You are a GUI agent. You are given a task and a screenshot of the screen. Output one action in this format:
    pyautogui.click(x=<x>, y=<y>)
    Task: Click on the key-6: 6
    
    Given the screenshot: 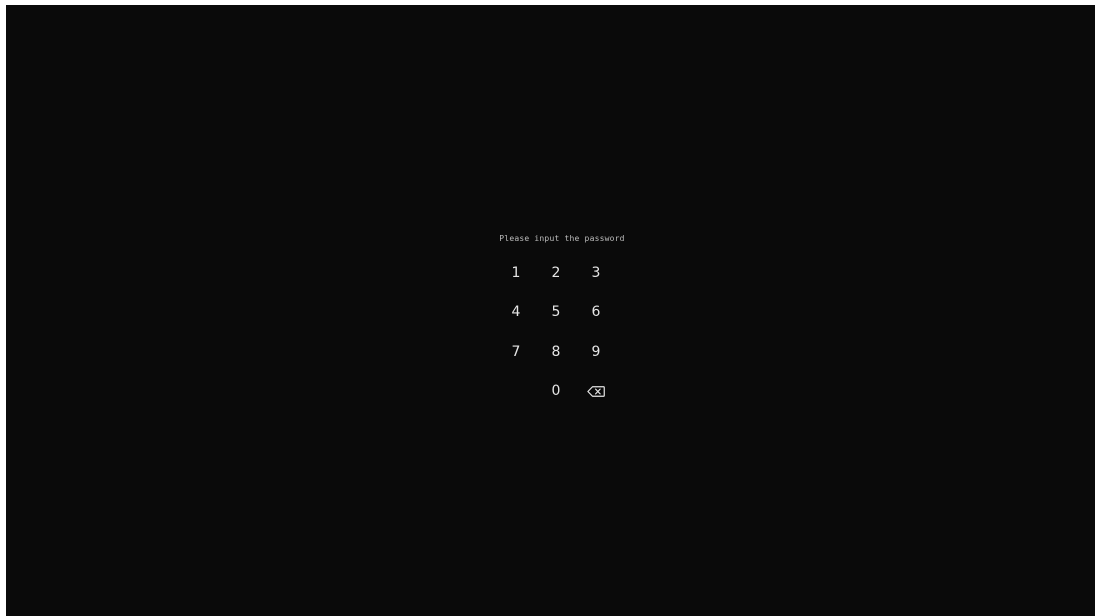 What is the action you would take?
    pyautogui.click(x=596, y=313)
    